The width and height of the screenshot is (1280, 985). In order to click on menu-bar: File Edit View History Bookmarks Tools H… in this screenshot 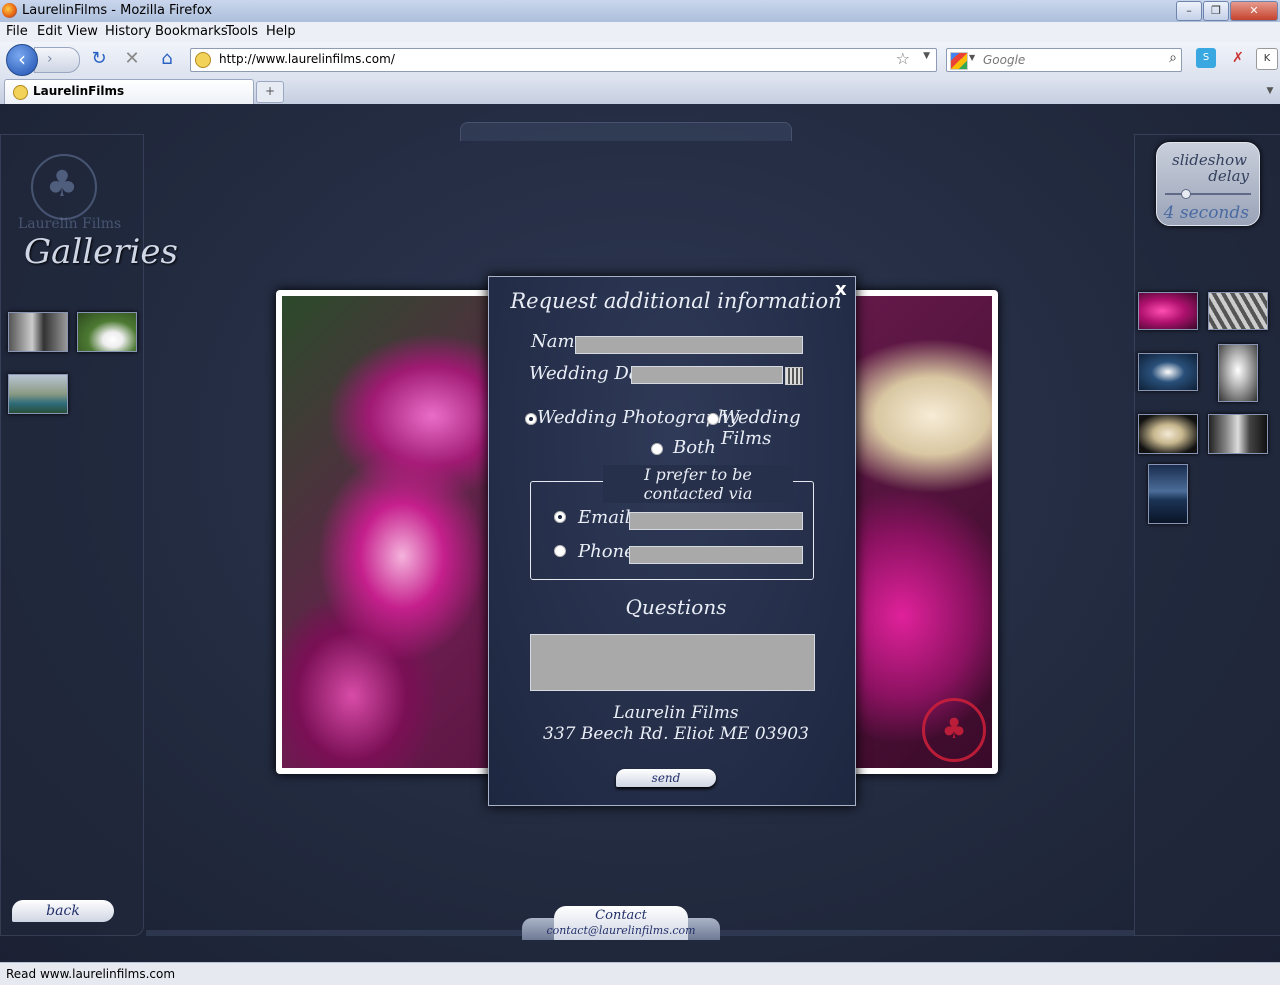, I will do `click(640, 32)`.